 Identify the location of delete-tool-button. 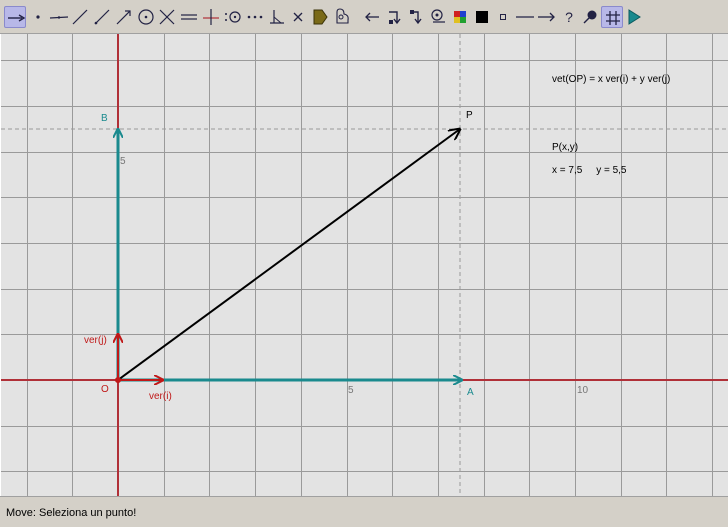
(298, 17).